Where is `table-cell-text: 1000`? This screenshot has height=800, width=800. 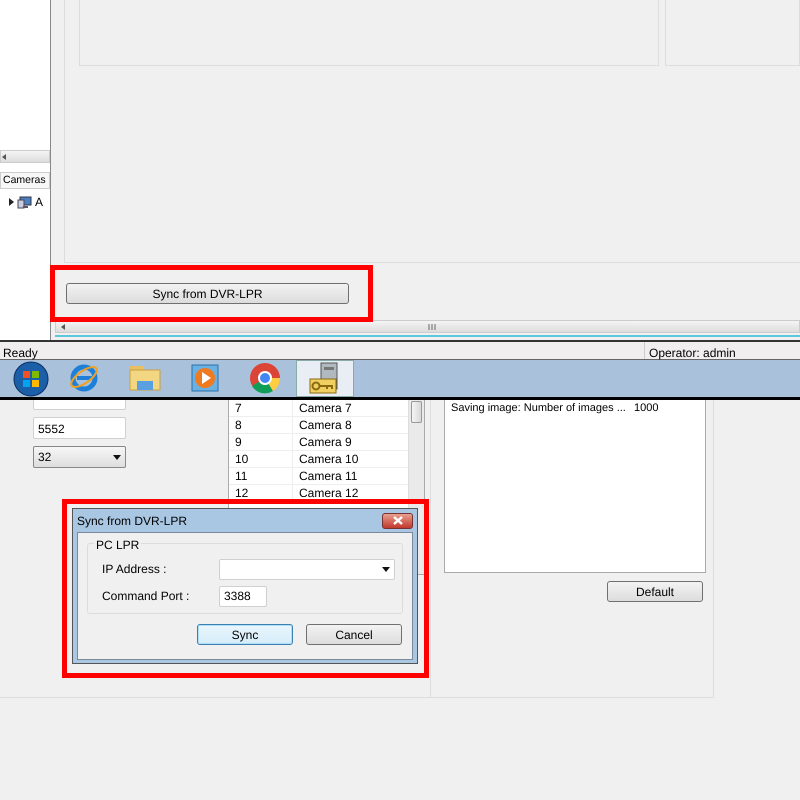 table-cell-text: 1000 is located at coordinates (646, 408).